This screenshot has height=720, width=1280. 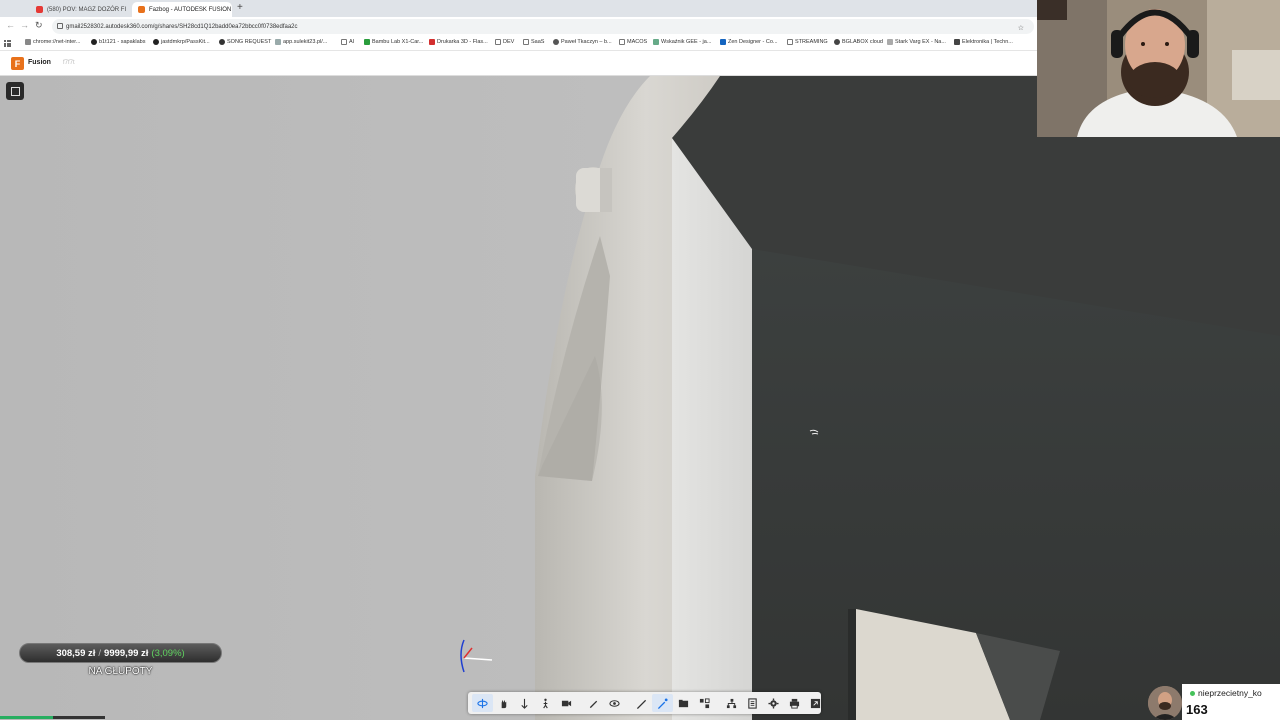 I want to click on budget-progress-bar: 308,59 zł / 9999,99 zł (3,09%), so click(x=120, y=653).